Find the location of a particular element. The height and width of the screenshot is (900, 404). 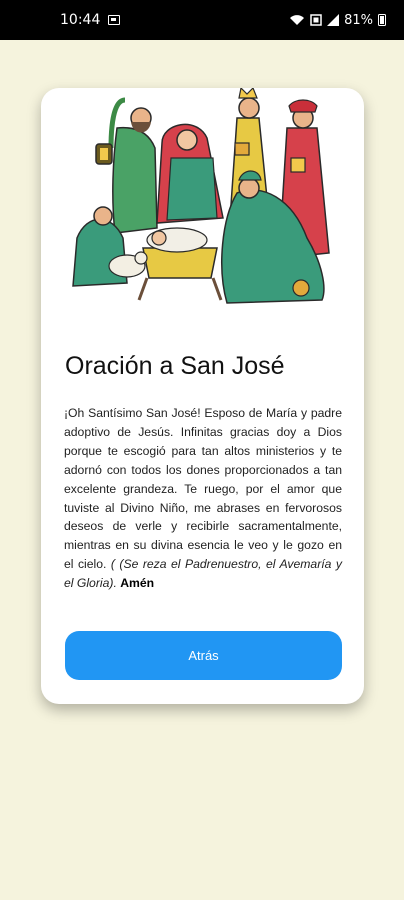

page-title: Oración a San José is located at coordinates (175, 366).